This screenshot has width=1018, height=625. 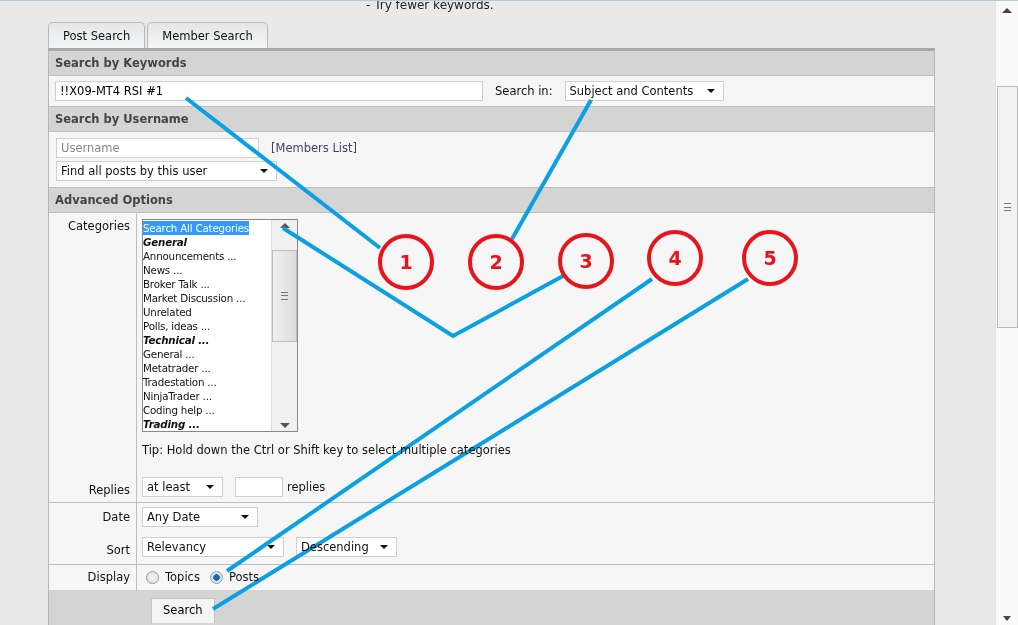 I want to click on section-header: Advanced Options, so click(x=491, y=200).